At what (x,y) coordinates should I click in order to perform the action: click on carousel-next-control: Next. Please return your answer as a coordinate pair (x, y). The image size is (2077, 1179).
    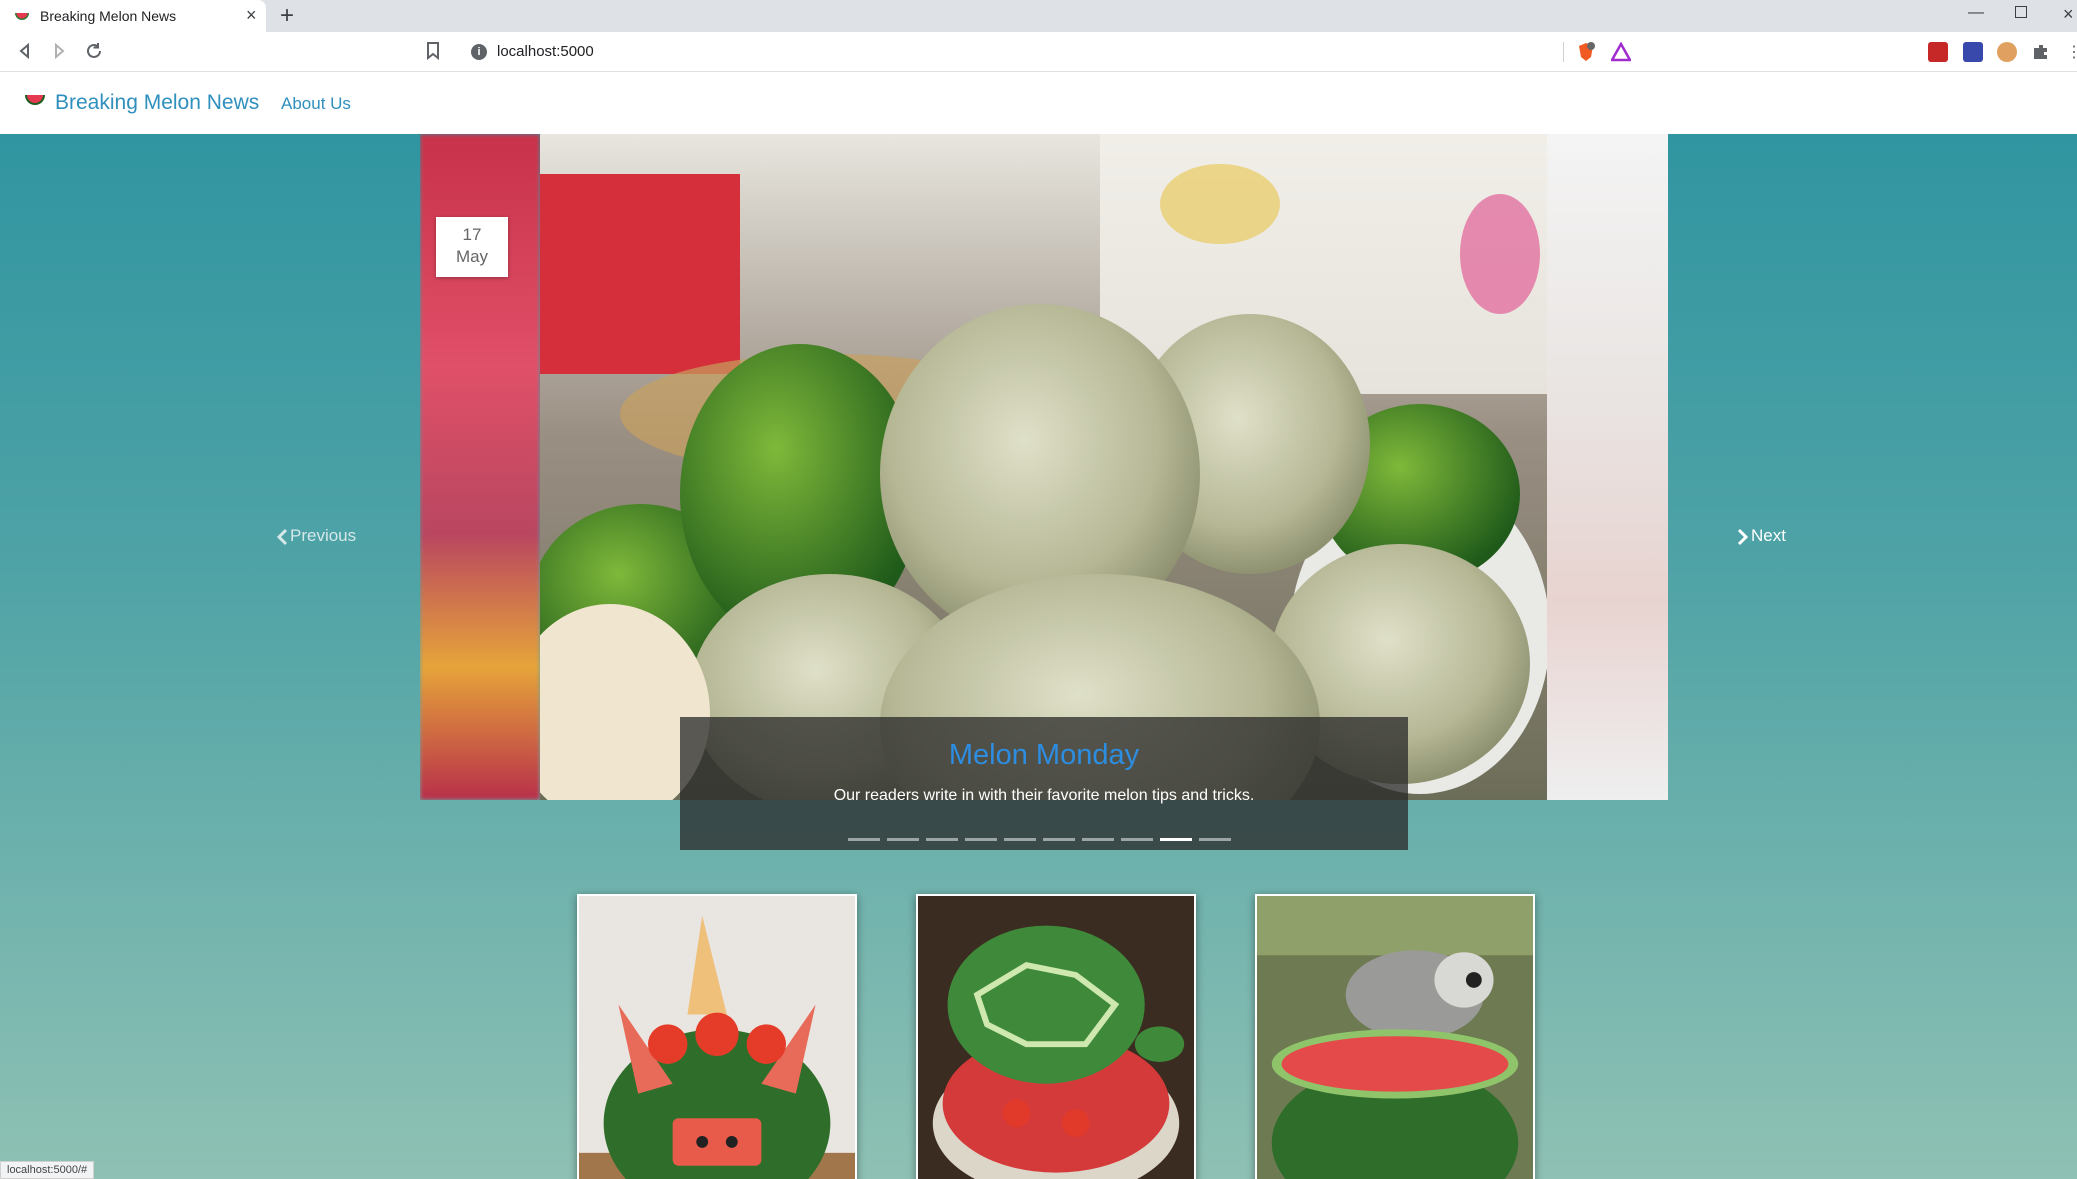
    Looking at the image, I should click on (1761, 536).